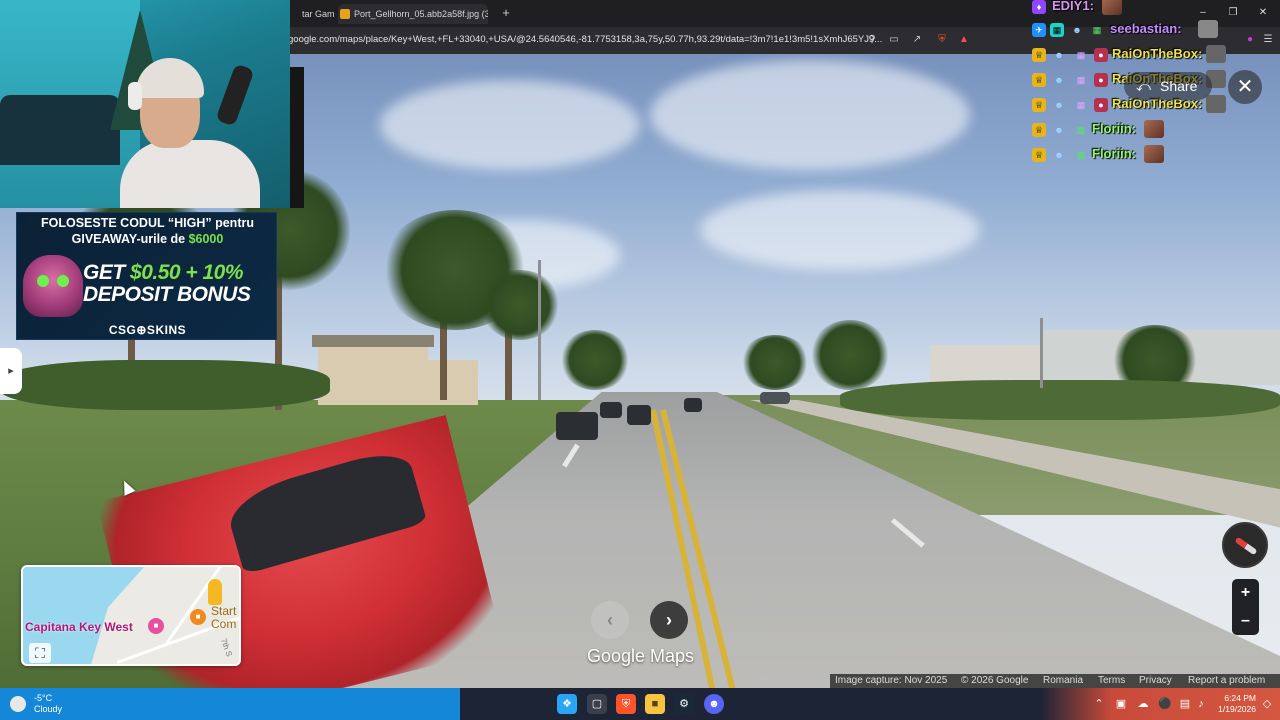 This screenshot has width=1280, height=720. Describe the element at coordinates (1226, 681) in the screenshot. I see `report-problem-link: Report a problem` at that location.